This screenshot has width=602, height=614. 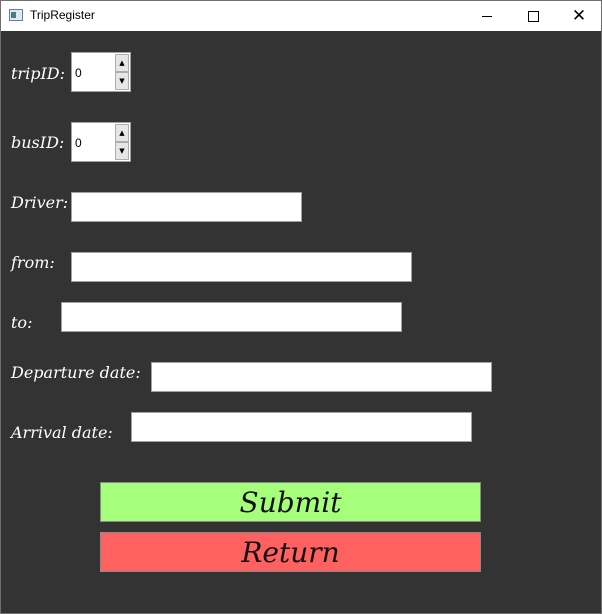 I want to click on return-button: Return, so click(x=290, y=552).